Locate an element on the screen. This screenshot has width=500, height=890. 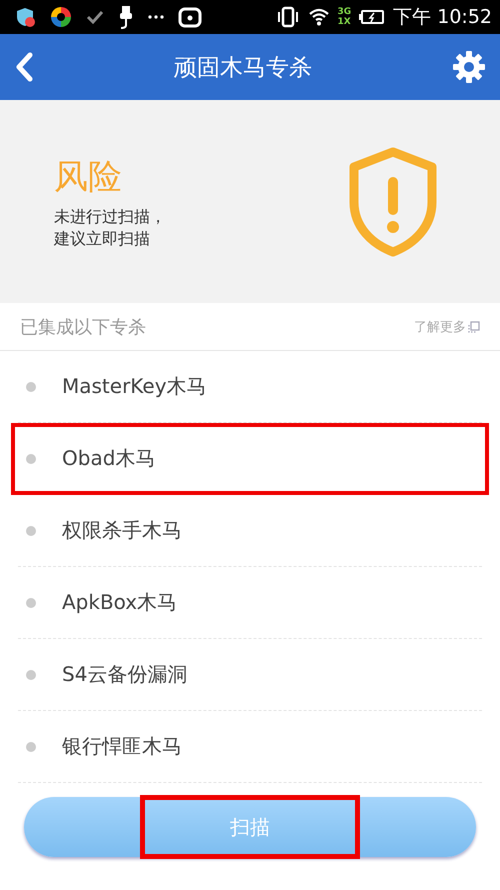
settings-button is located at coordinates (469, 67).